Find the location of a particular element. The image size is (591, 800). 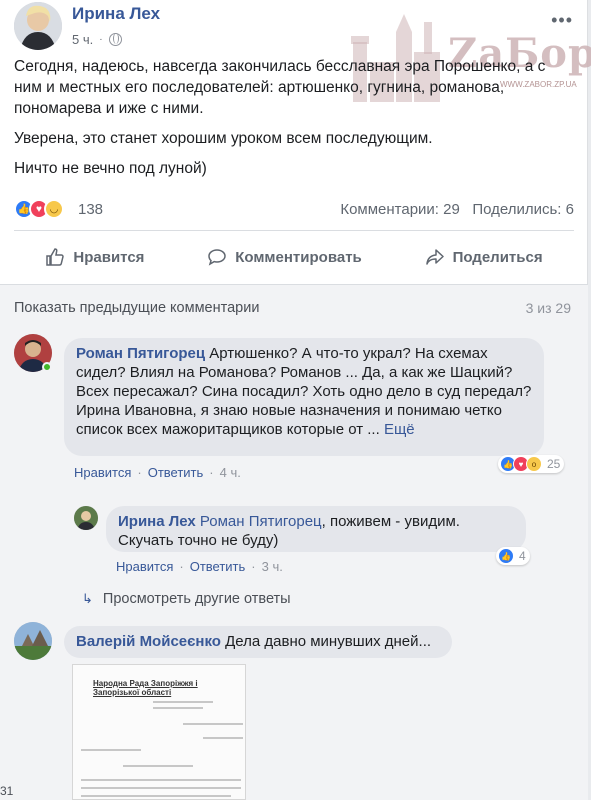

reply-like-link: Нравится is located at coordinates (144, 566).